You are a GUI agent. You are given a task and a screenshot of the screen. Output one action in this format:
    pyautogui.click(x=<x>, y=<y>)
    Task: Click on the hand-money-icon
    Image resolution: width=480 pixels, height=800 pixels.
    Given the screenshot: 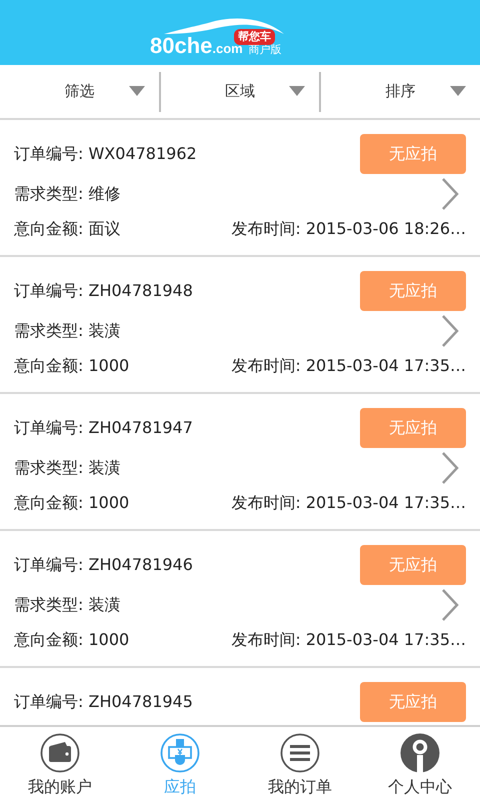 What is the action you would take?
    pyautogui.click(x=180, y=753)
    